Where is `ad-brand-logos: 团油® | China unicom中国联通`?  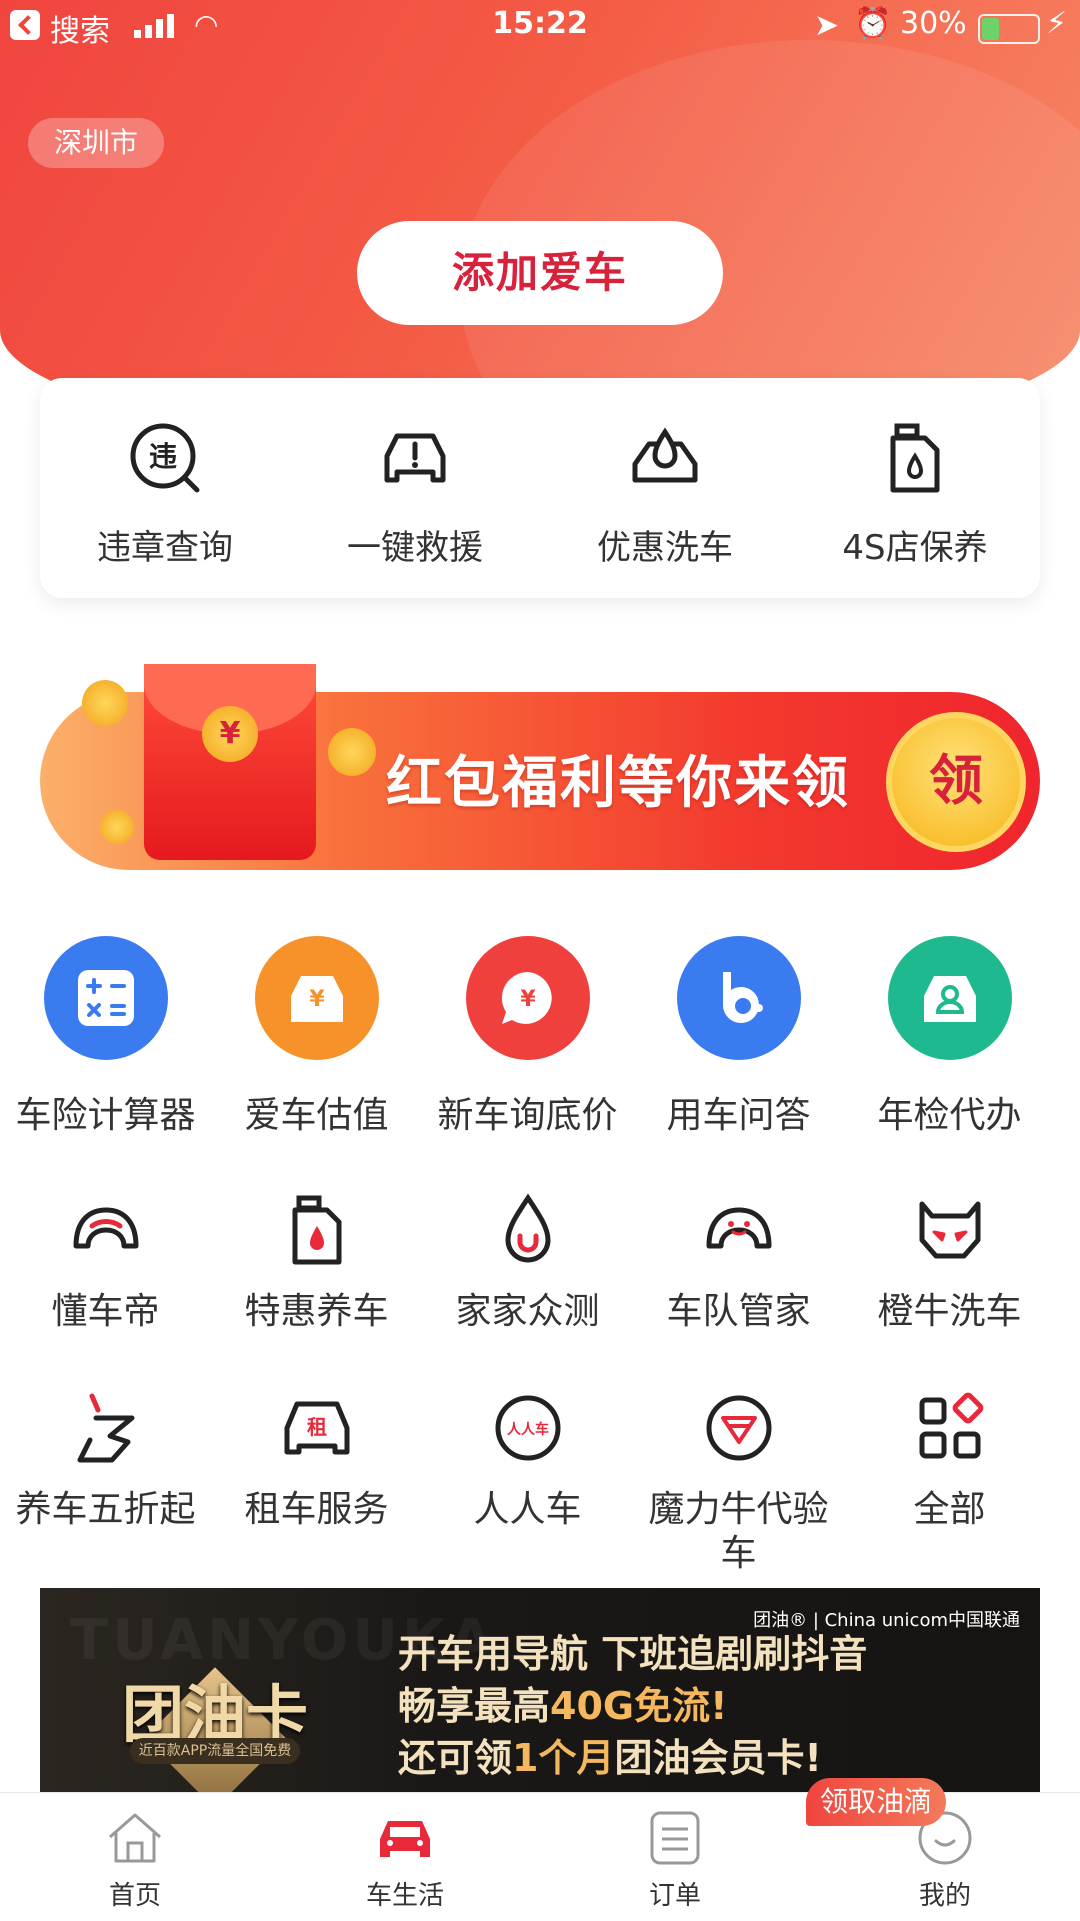 ad-brand-logos: 团油® | China unicom中国联通 is located at coordinates (886, 1620).